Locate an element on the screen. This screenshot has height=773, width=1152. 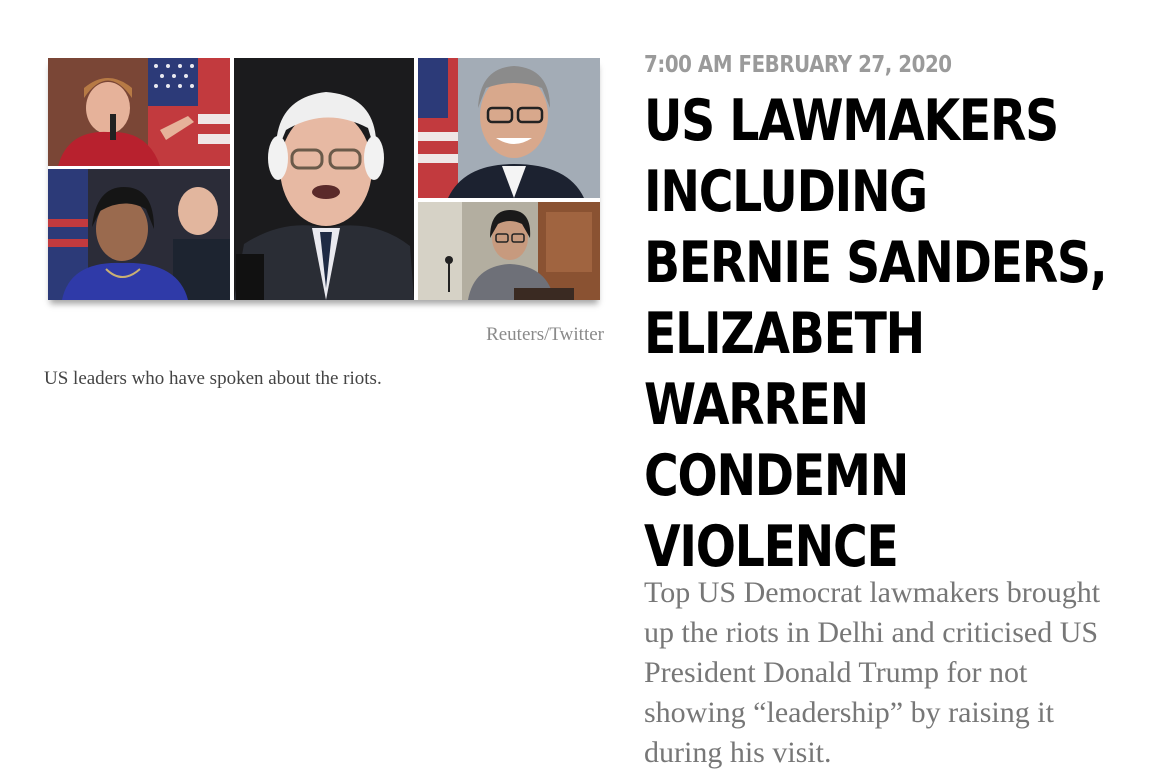
article-timestamp: 7:00 AM FEBRUARY 27, 2020 is located at coordinates (798, 65).